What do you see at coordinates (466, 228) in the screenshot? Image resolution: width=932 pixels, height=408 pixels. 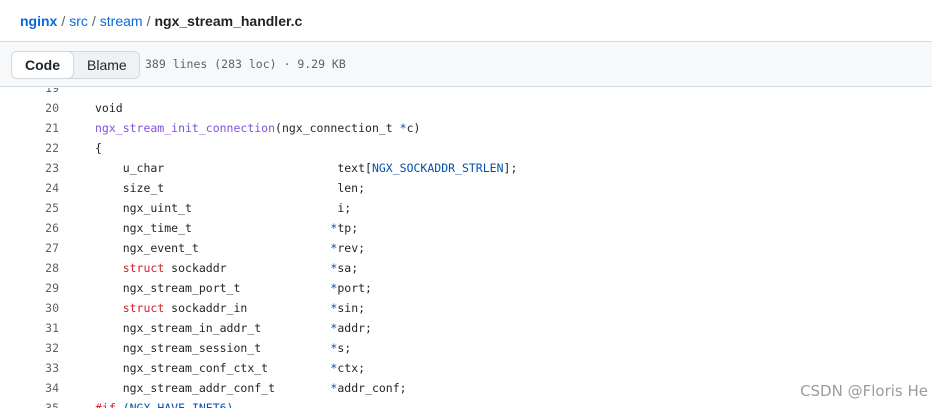 I see `code-line: 26 ngx_time_t *tp;` at bounding box center [466, 228].